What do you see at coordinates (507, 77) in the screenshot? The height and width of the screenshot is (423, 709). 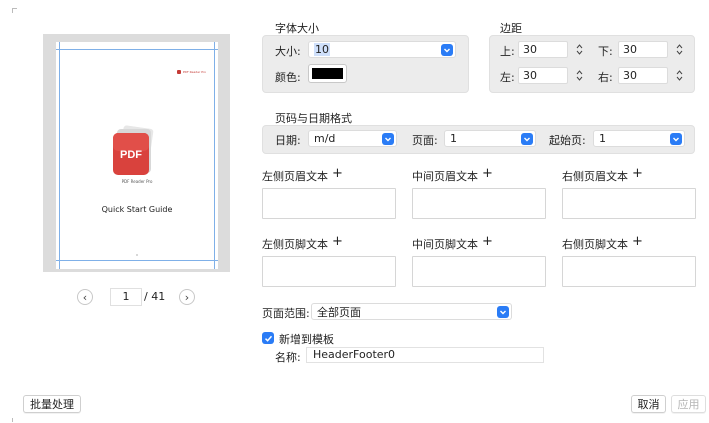 I see `margin-left-label: 左:` at bounding box center [507, 77].